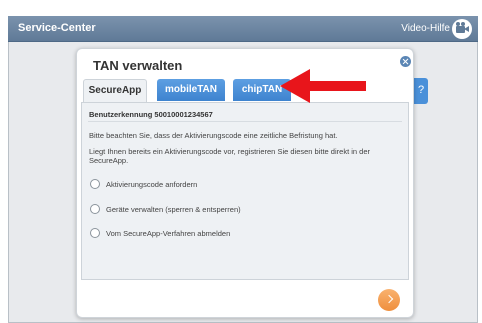 The image size is (482, 323). Describe the element at coordinates (323, 86) in the screenshot. I see `red-arrow-annotation-icon` at that location.